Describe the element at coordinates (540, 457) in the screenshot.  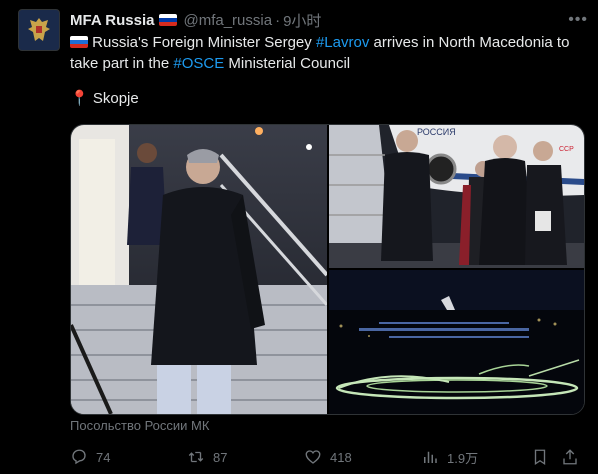
I see `bookmark-icon` at that location.